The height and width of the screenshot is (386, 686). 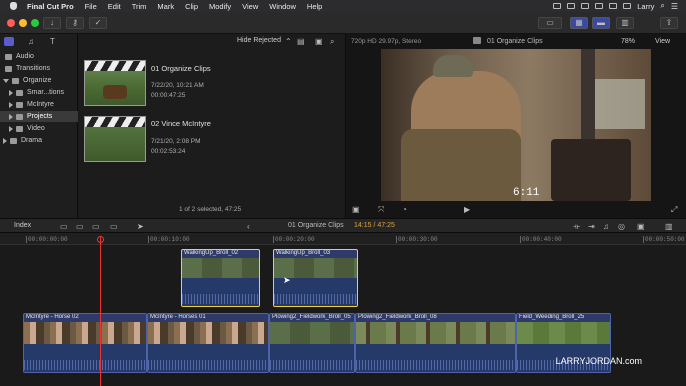 What do you see at coordinates (601, 23) in the screenshot?
I see `show-timeline-button: ▬` at bounding box center [601, 23].